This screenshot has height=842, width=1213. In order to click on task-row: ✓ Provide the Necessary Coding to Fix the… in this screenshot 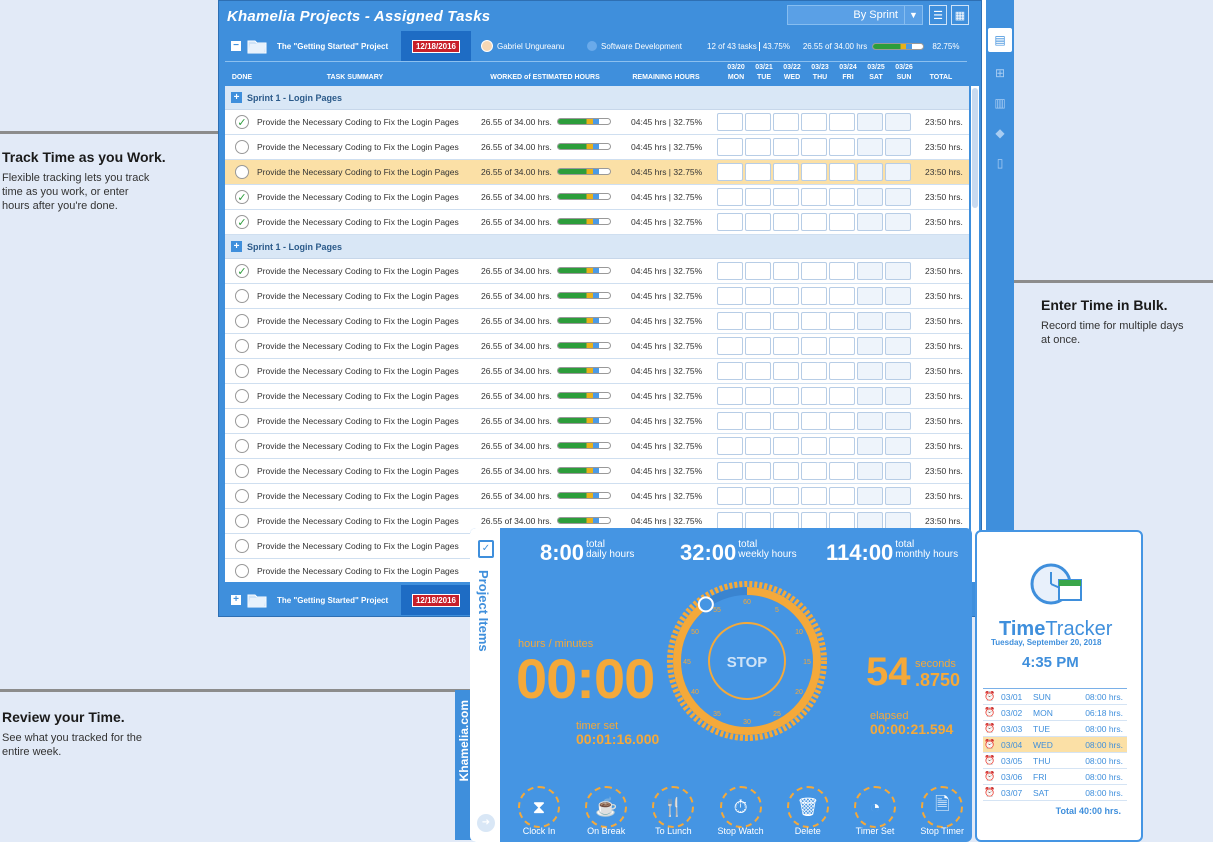, I will do `click(597, 122)`.